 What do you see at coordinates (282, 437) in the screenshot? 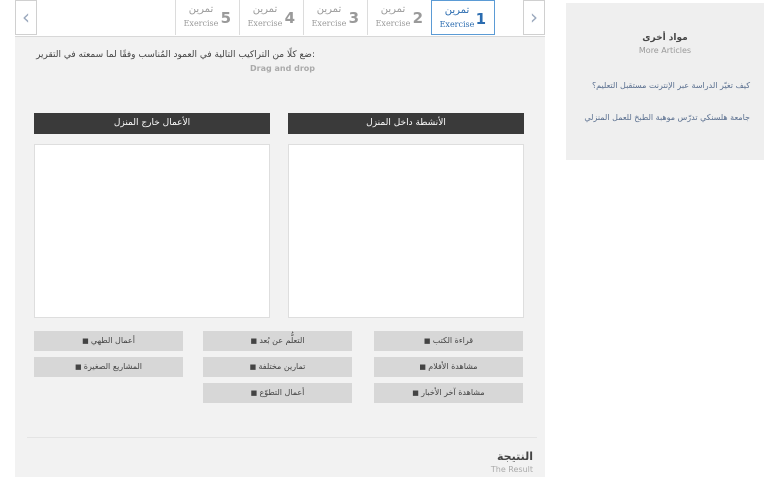
I see `divider` at bounding box center [282, 437].